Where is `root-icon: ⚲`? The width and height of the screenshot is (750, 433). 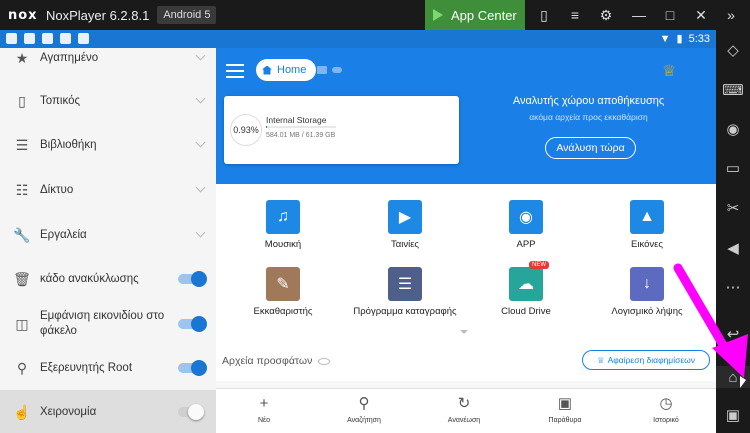
root-icon: ⚲ is located at coordinates (22, 367).